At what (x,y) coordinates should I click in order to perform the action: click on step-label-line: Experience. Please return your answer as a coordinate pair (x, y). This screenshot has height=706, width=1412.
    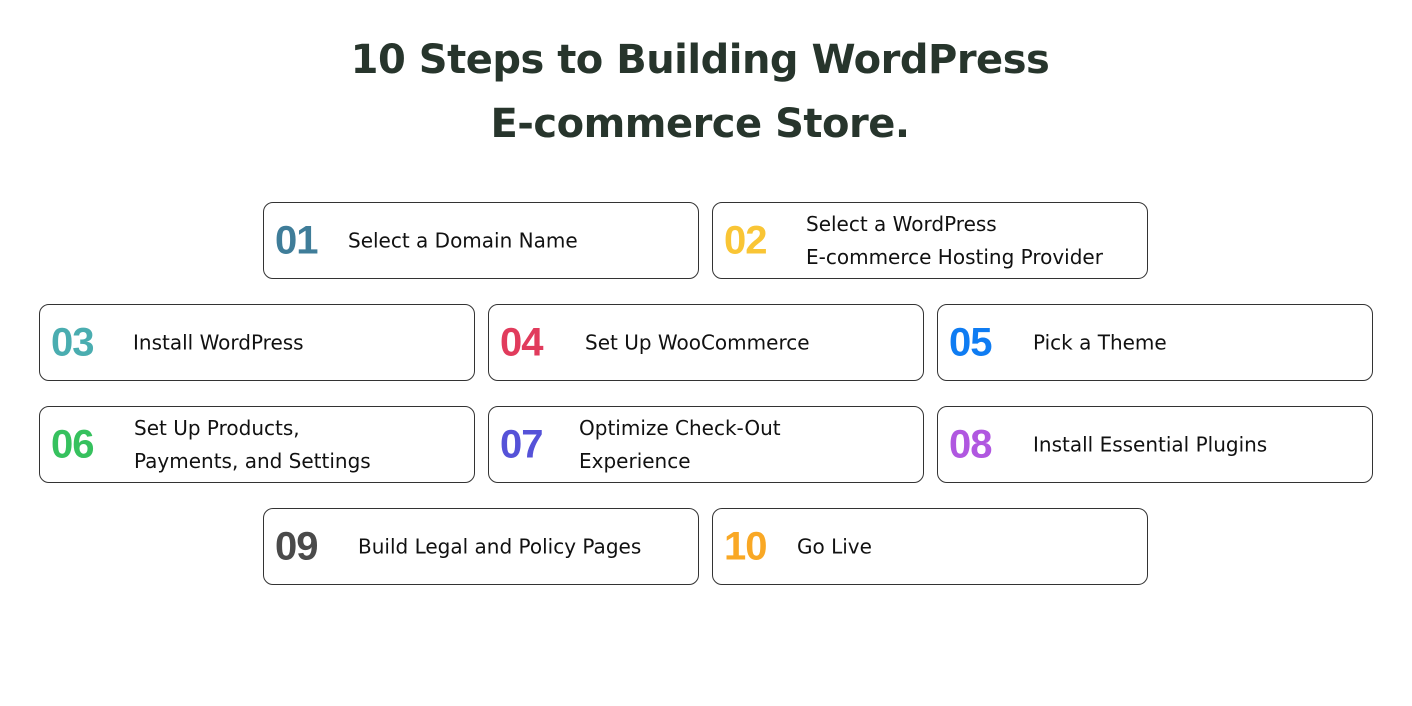
    Looking at the image, I should click on (635, 460).